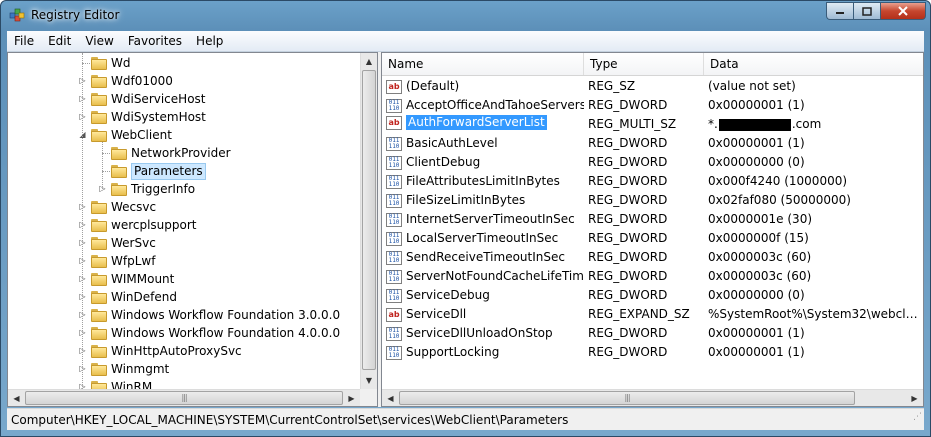 Image resolution: width=931 pixels, height=437 pixels. Describe the element at coordinates (121, 63) in the screenshot. I see `tree-item-label: Wd` at that location.